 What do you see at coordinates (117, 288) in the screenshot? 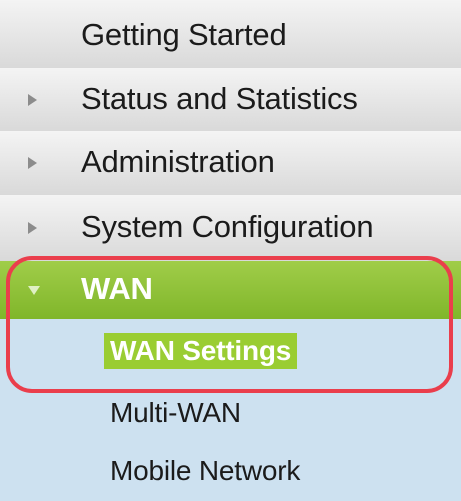
I see `nav-item-label: WAN` at bounding box center [117, 288].